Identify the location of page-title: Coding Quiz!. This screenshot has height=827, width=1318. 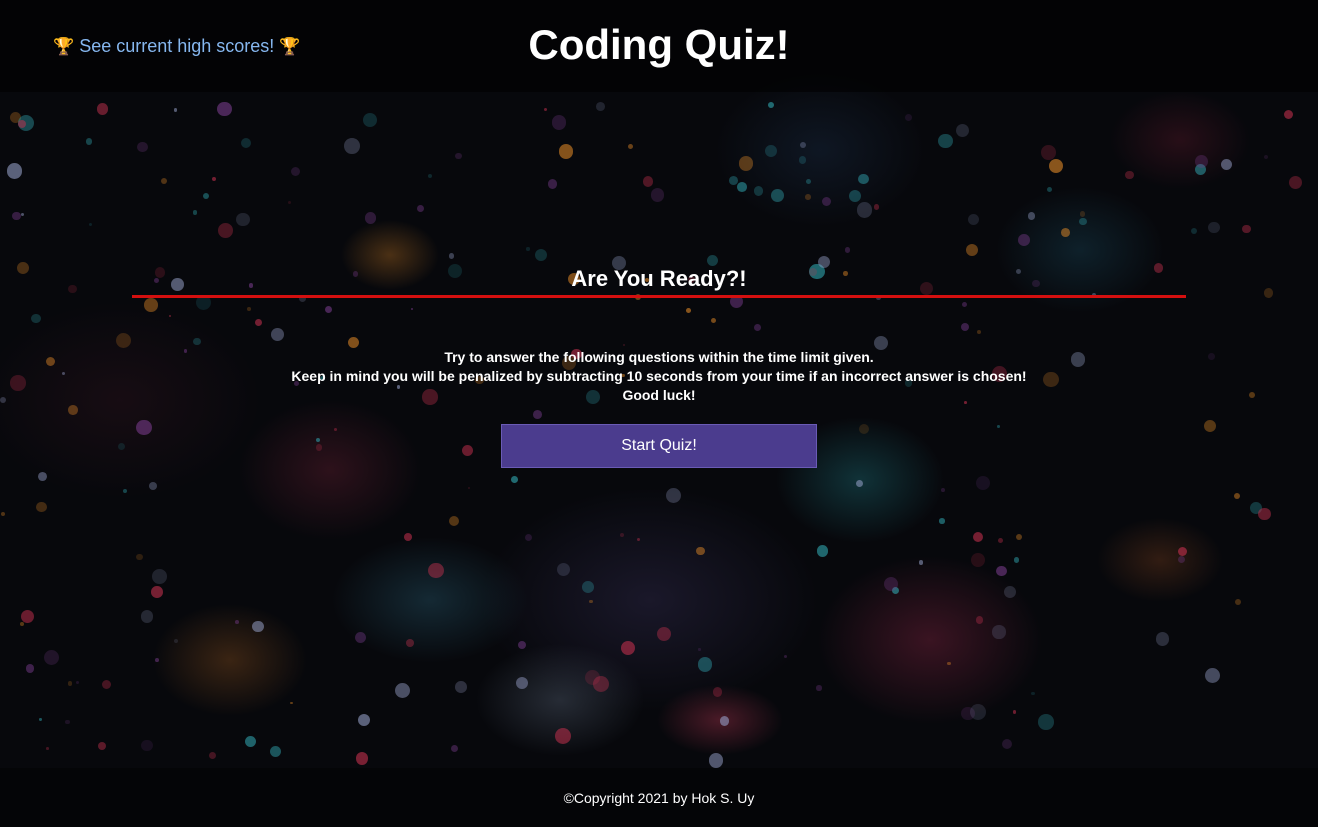
(659, 44).